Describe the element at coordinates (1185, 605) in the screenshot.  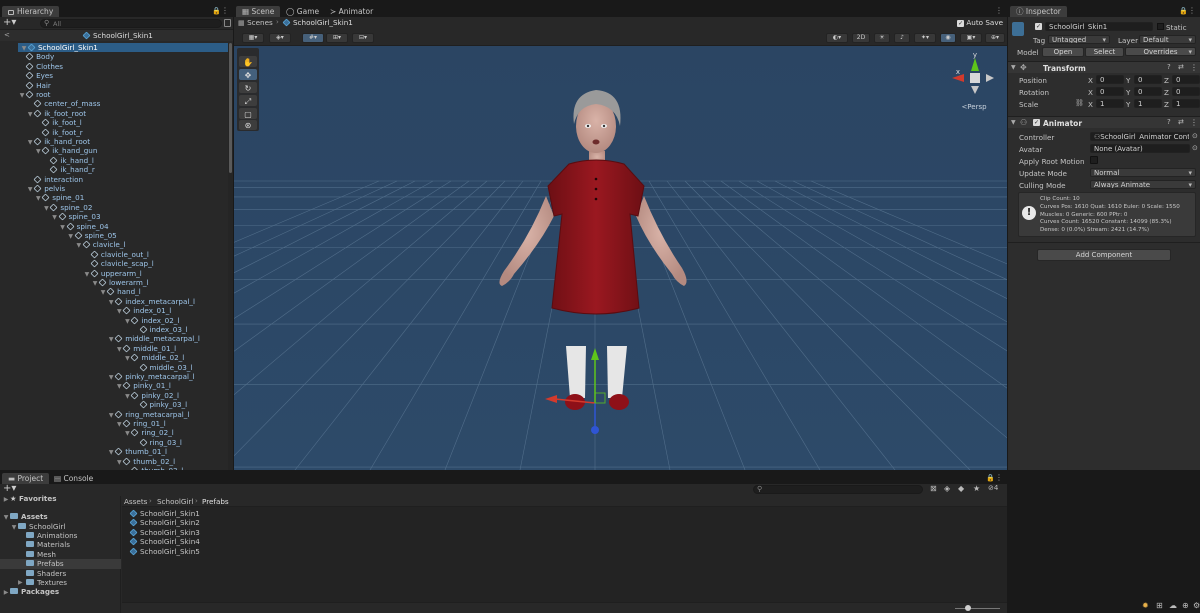
I see `account-icon: ⊕` at that location.